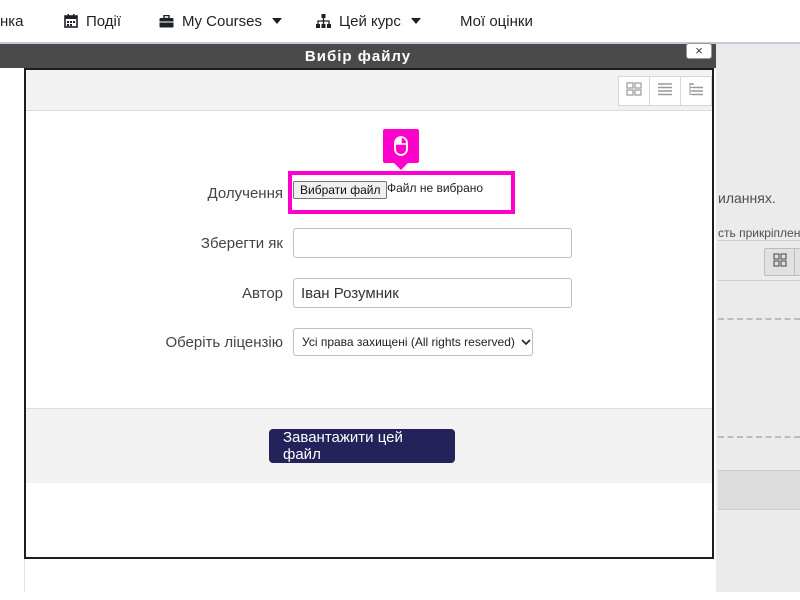  What do you see at coordinates (401, 166) in the screenshot?
I see `click-marker-pointer` at bounding box center [401, 166].